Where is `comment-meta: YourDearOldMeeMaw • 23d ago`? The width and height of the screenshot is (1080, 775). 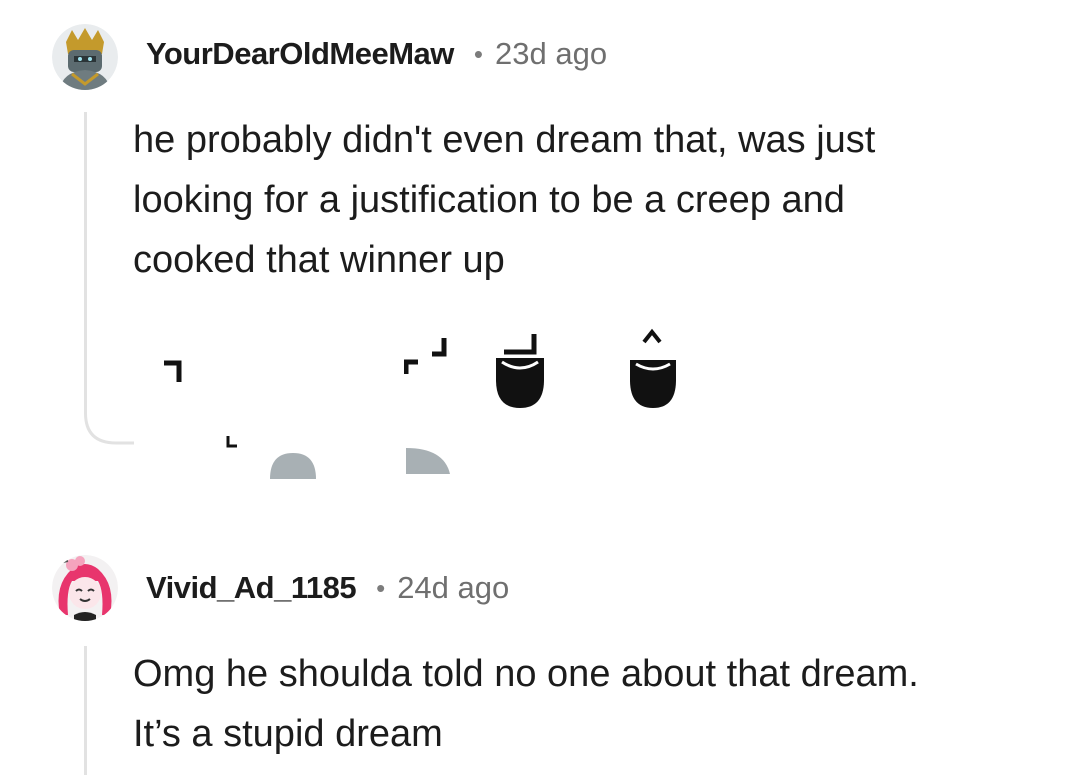 comment-meta: YourDearOldMeeMaw • 23d ago is located at coordinates (376, 54).